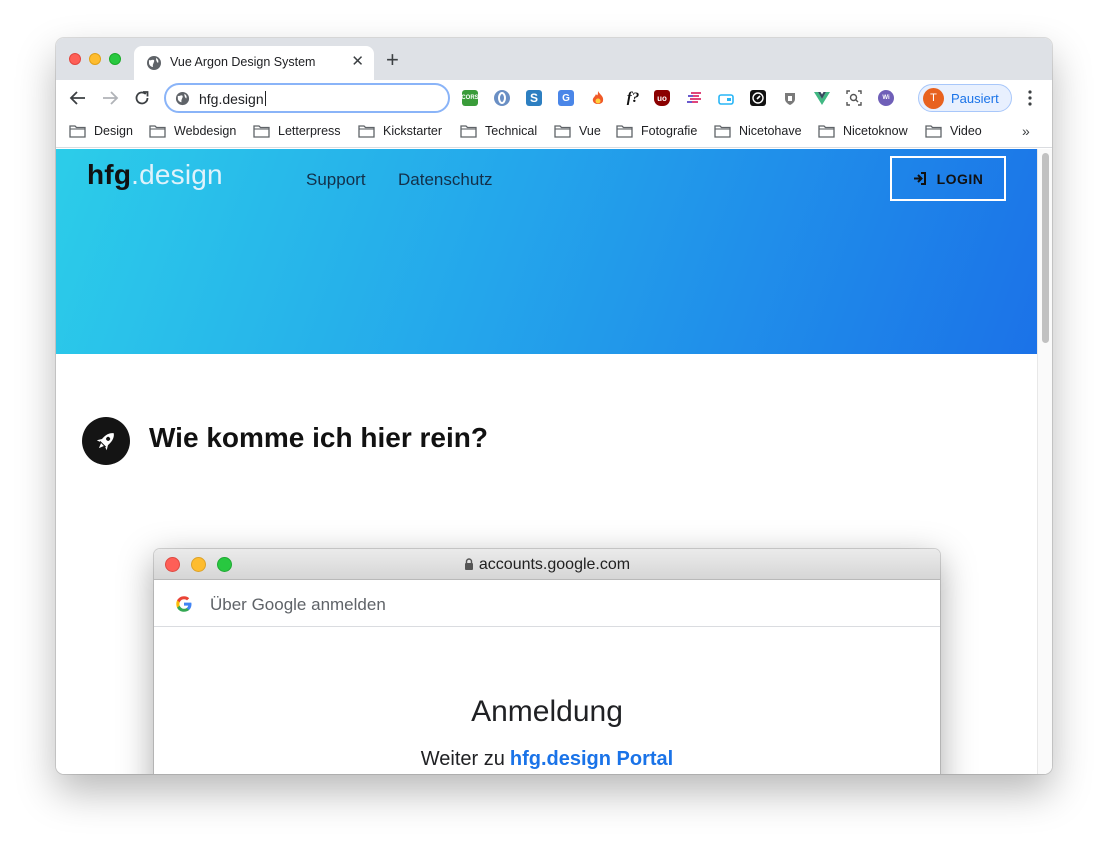 The width and height of the screenshot is (1108, 848). Describe the element at coordinates (400, 131) in the screenshot. I see `bookmark-folder-kickstarter: Kickstarter` at that location.